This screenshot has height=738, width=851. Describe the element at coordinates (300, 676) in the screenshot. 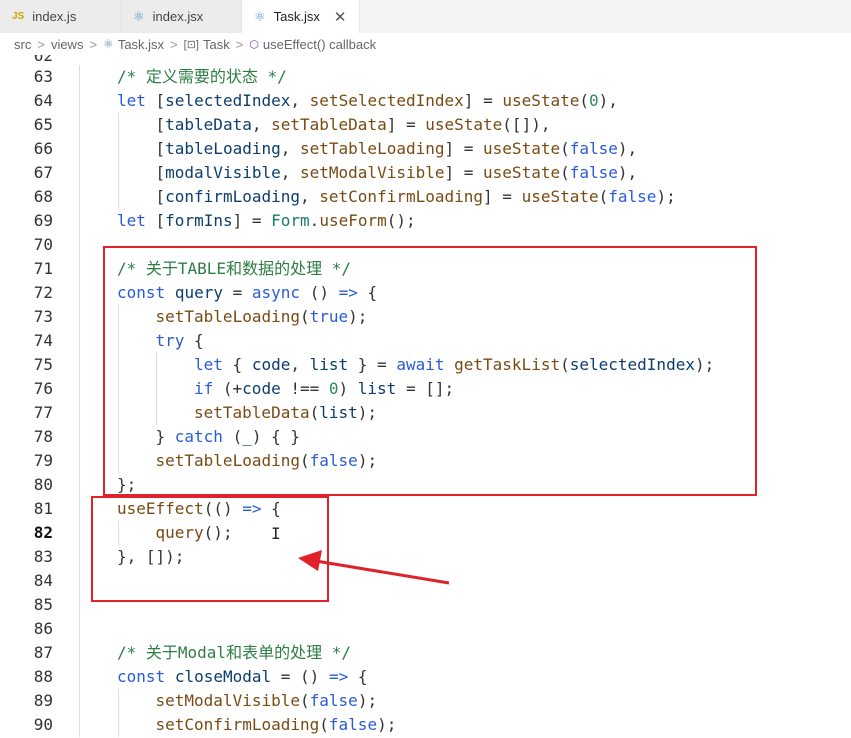

I see `code-token: = ()` at that location.